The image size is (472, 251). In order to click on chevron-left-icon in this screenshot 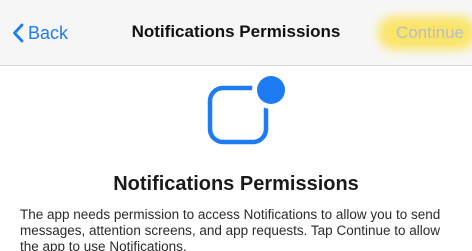, I will do `click(18, 33)`.